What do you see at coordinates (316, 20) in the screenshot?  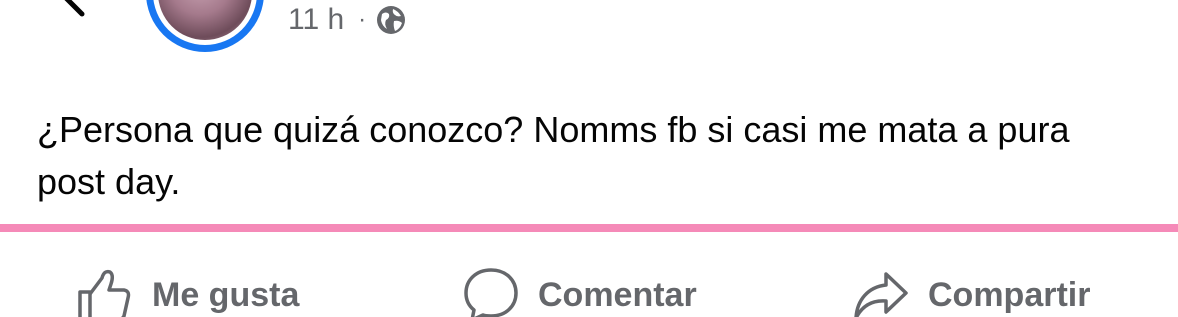 I see `post-time: 11 h` at bounding box center [316, 20].